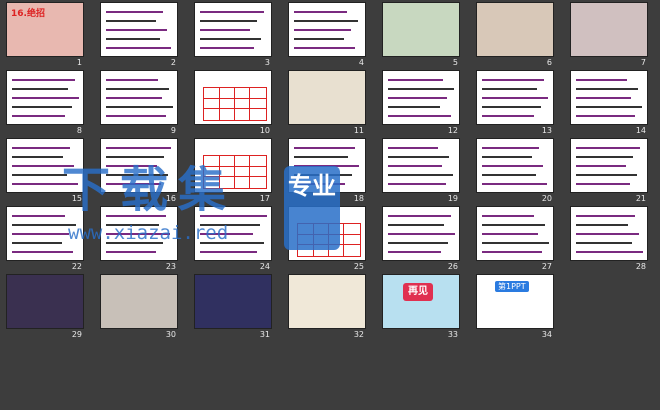 Image resolution: width=660 pixels, height=410 pixels. Describe the element at coordinates (452, 266) in the screenshot. I see `slide-number: 26` at that location.